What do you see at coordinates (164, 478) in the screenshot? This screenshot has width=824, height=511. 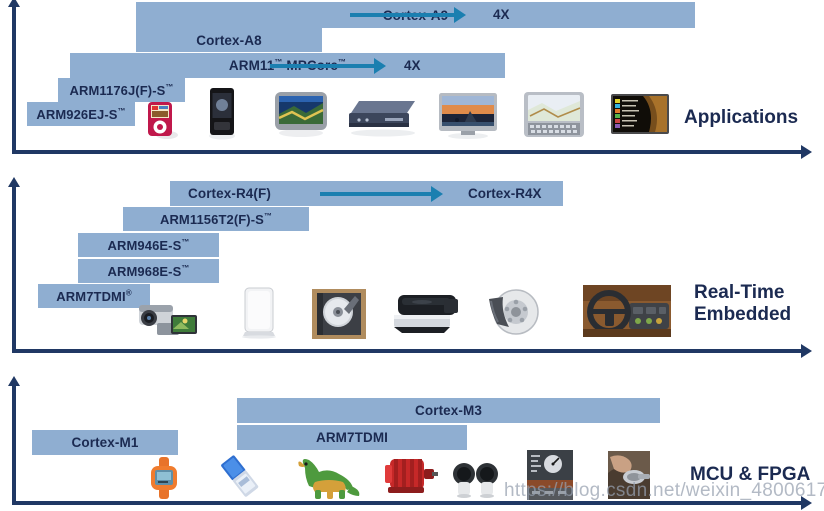 I see `product-digital-watch` at bounding box center [164, 478].